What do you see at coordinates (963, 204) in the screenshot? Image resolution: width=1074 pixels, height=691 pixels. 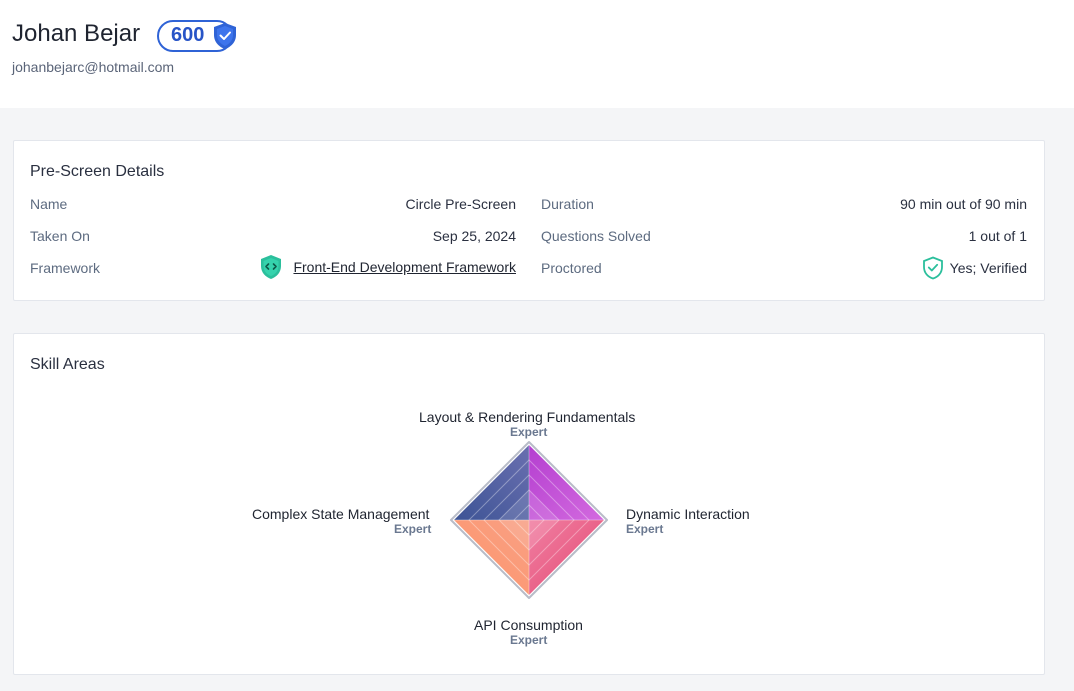 I see `duration-value: 90 min out of 90 min` at bounding box center [963, 204].